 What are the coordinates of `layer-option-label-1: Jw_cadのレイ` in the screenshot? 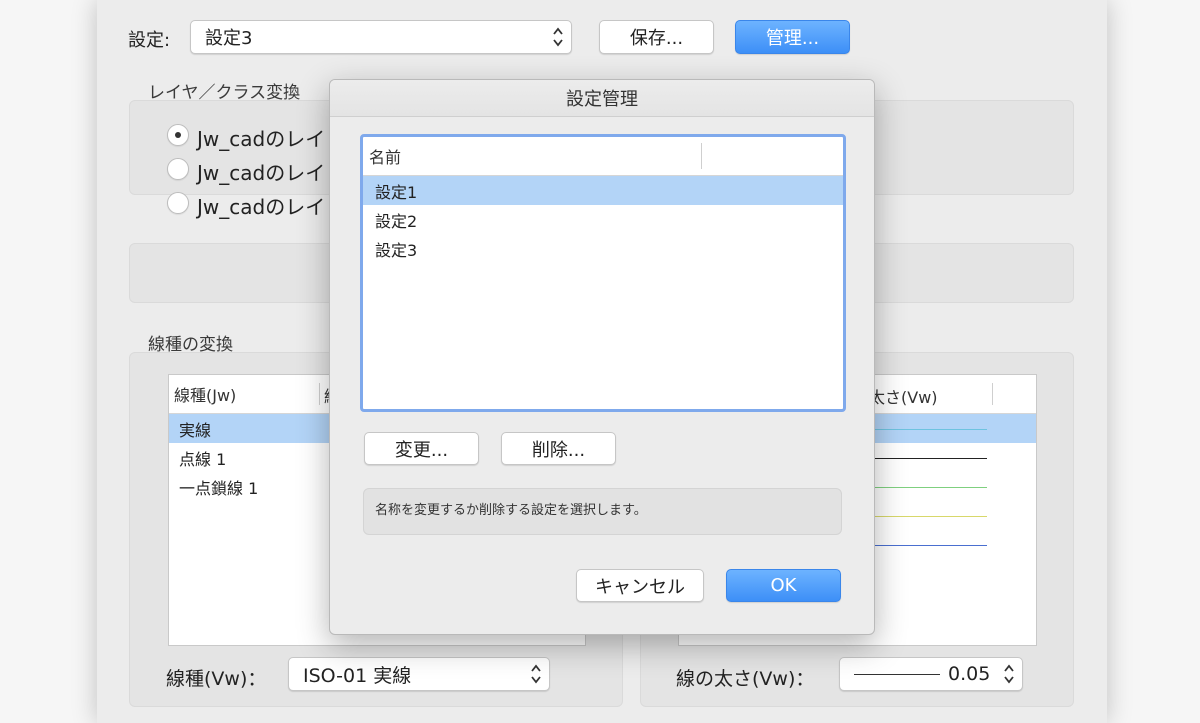 It's located at (261, 139).